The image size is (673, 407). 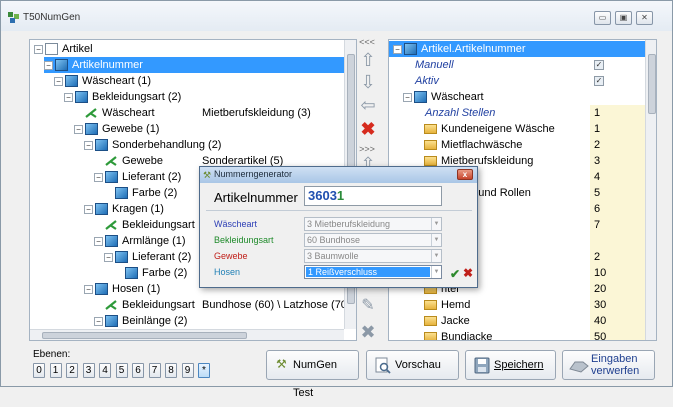 I want to click on discard-button: Eingaben verwerfen, so click(x=608, y=365).